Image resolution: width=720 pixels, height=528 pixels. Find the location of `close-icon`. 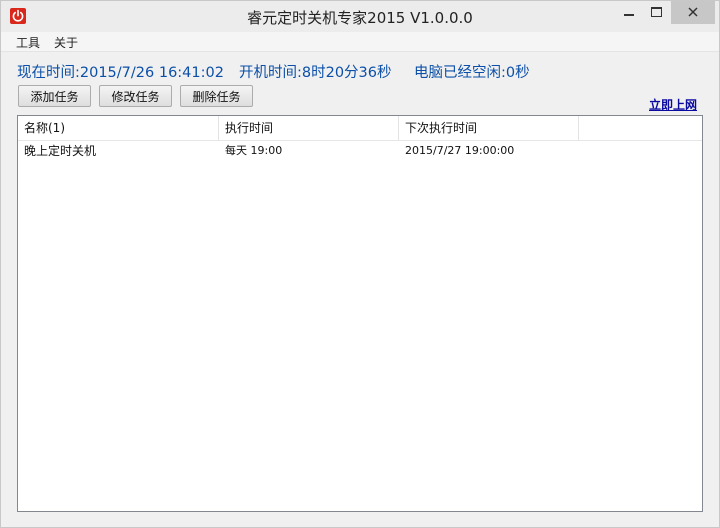

close-icon is located at coordinates (693, 12).